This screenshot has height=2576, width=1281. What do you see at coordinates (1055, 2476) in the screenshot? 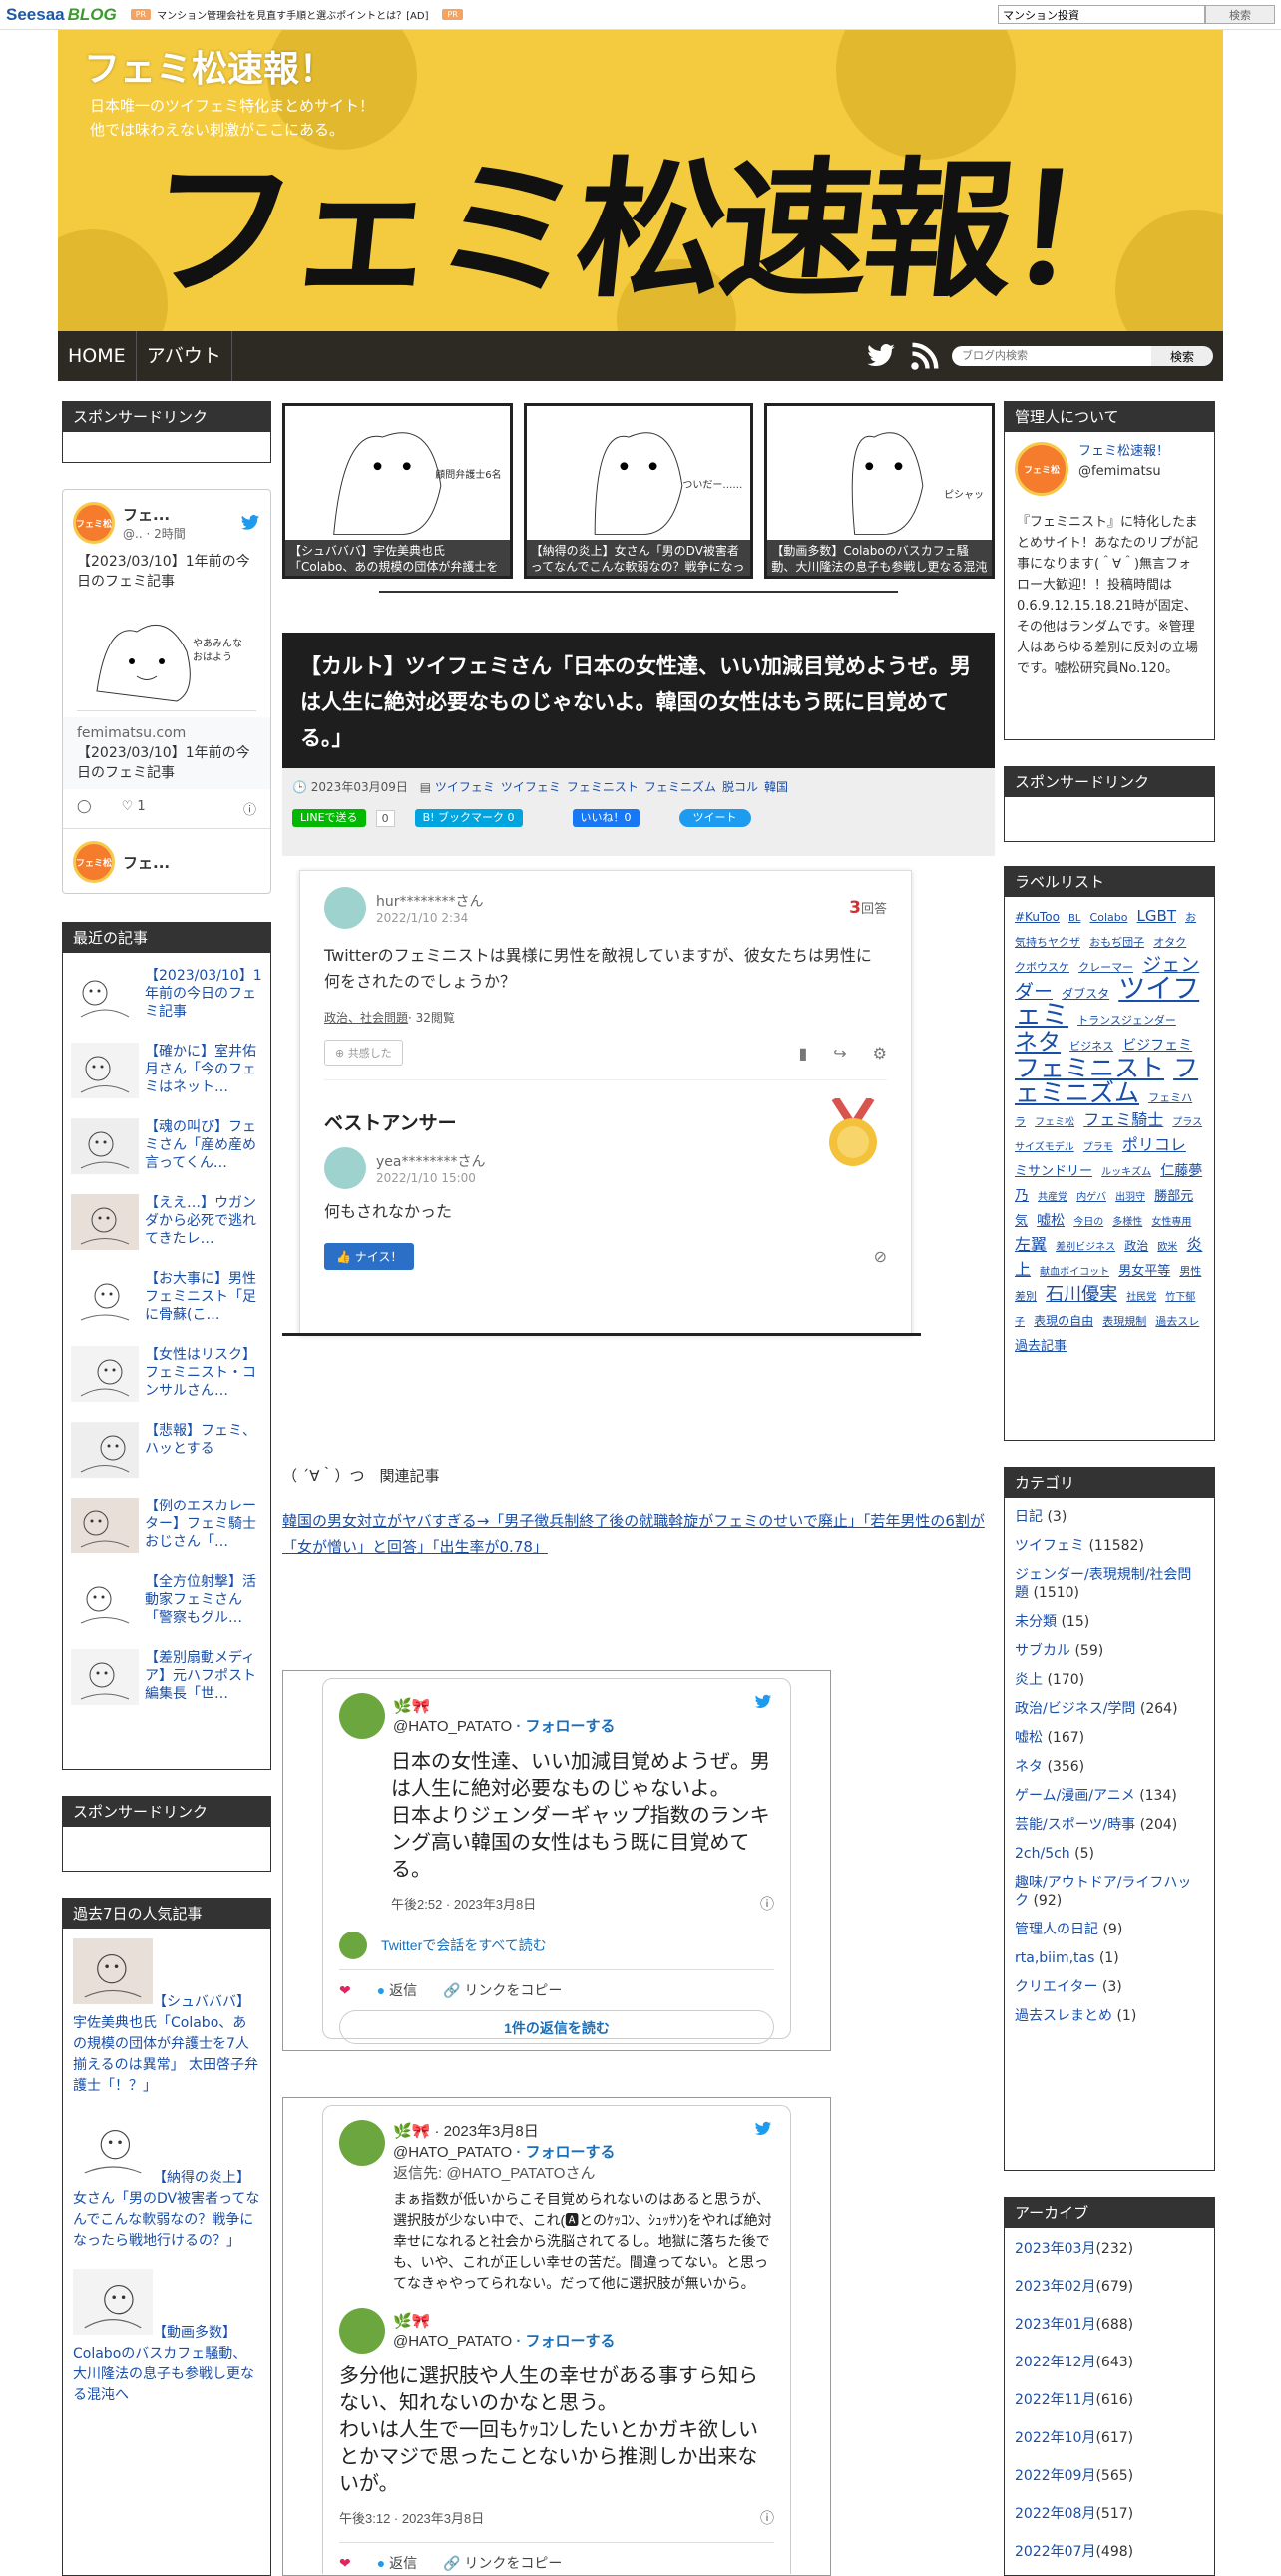
I see `archive-link: 2022年09月` at bounding box center [1055, 2476].